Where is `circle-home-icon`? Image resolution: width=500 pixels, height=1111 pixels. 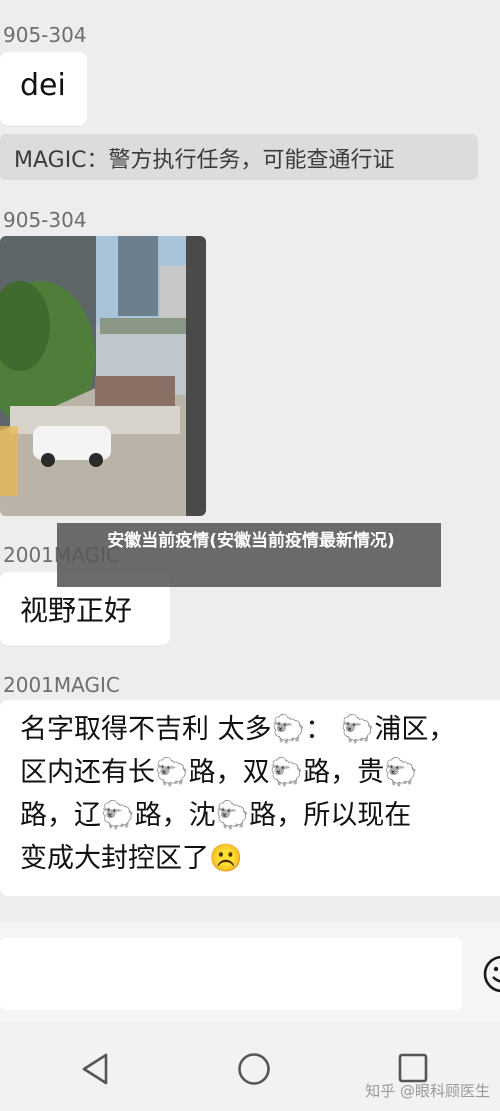 circle-home-icon is located at coordinates (254, 1069).